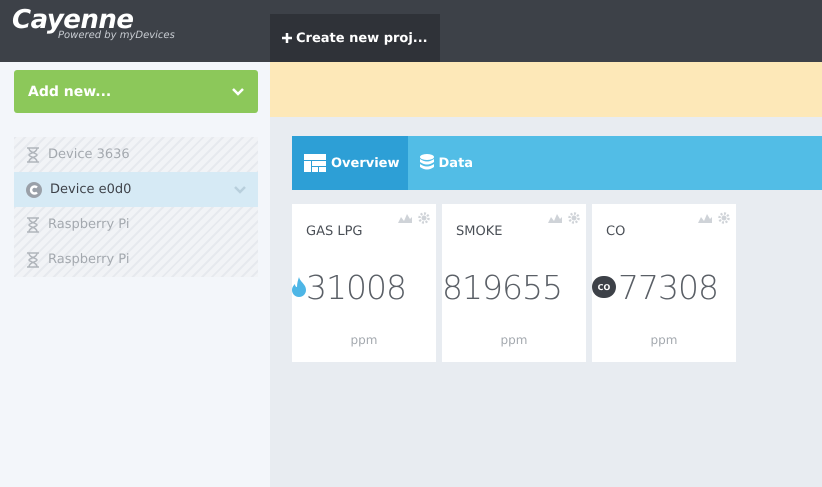  I want to click on device-name: Device e0d0, so click(91, 189).